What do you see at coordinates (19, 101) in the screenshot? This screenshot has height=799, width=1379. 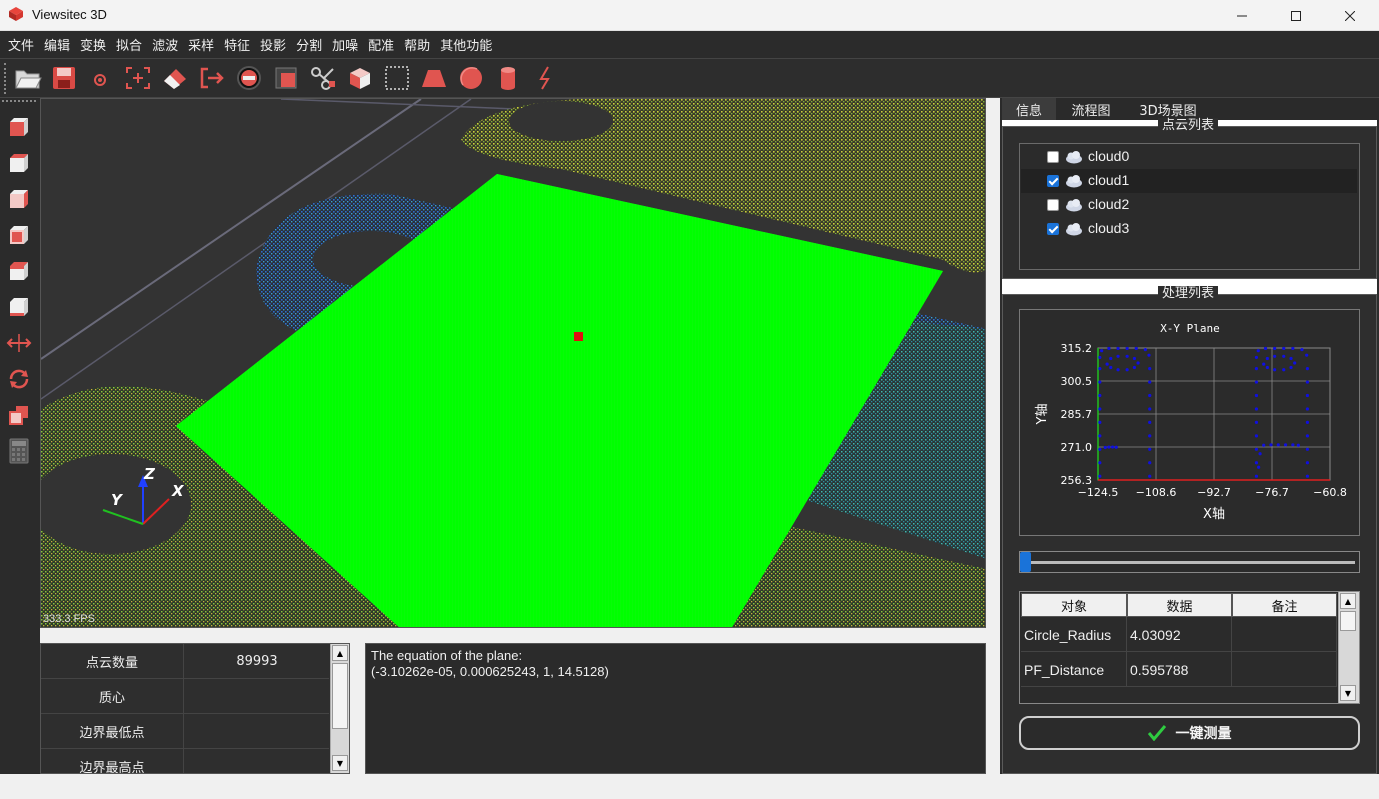 I see `view-toolbar-grip` at bounding box center [19, 101].